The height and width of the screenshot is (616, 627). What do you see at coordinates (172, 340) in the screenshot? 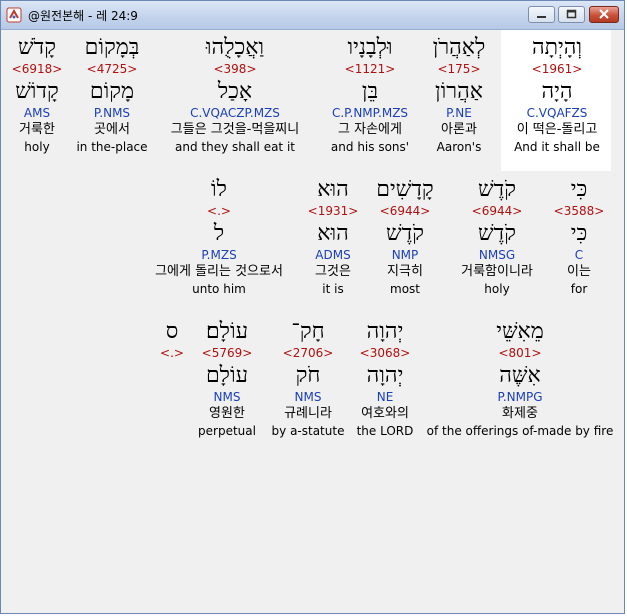
I see `word-cell: ס <.>` at bounding box center [172, 340].